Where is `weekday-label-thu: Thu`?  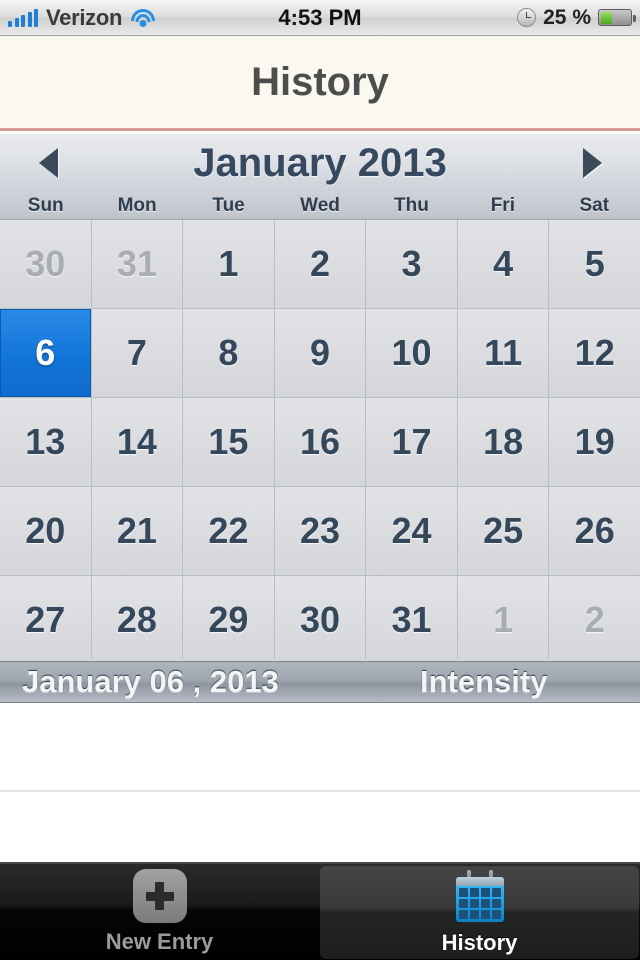
weekday-label-thu: Thu is located at coordinates (411, 205).